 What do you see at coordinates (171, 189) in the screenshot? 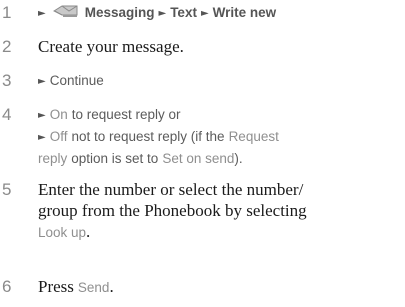
I see `step-text: Enter the number or select the number/` at bounding box center [171, 189].